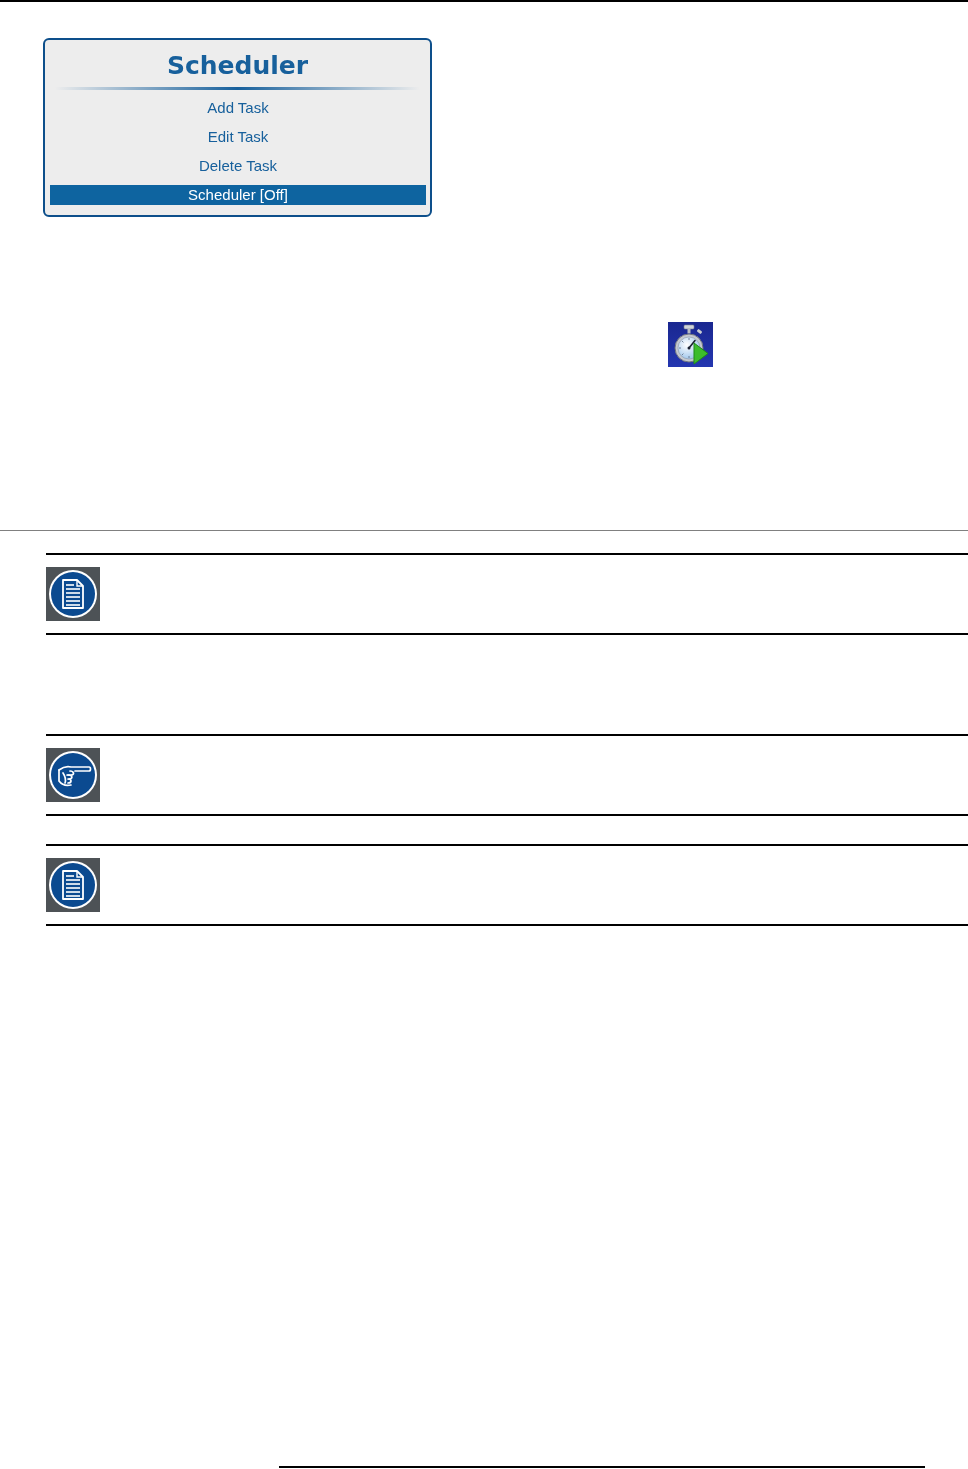 This screenshot has width=968, height=1469. Describe the element at coordinates (238, 166) in the screenshot. I see `menu-item: Delete Task` at that location.